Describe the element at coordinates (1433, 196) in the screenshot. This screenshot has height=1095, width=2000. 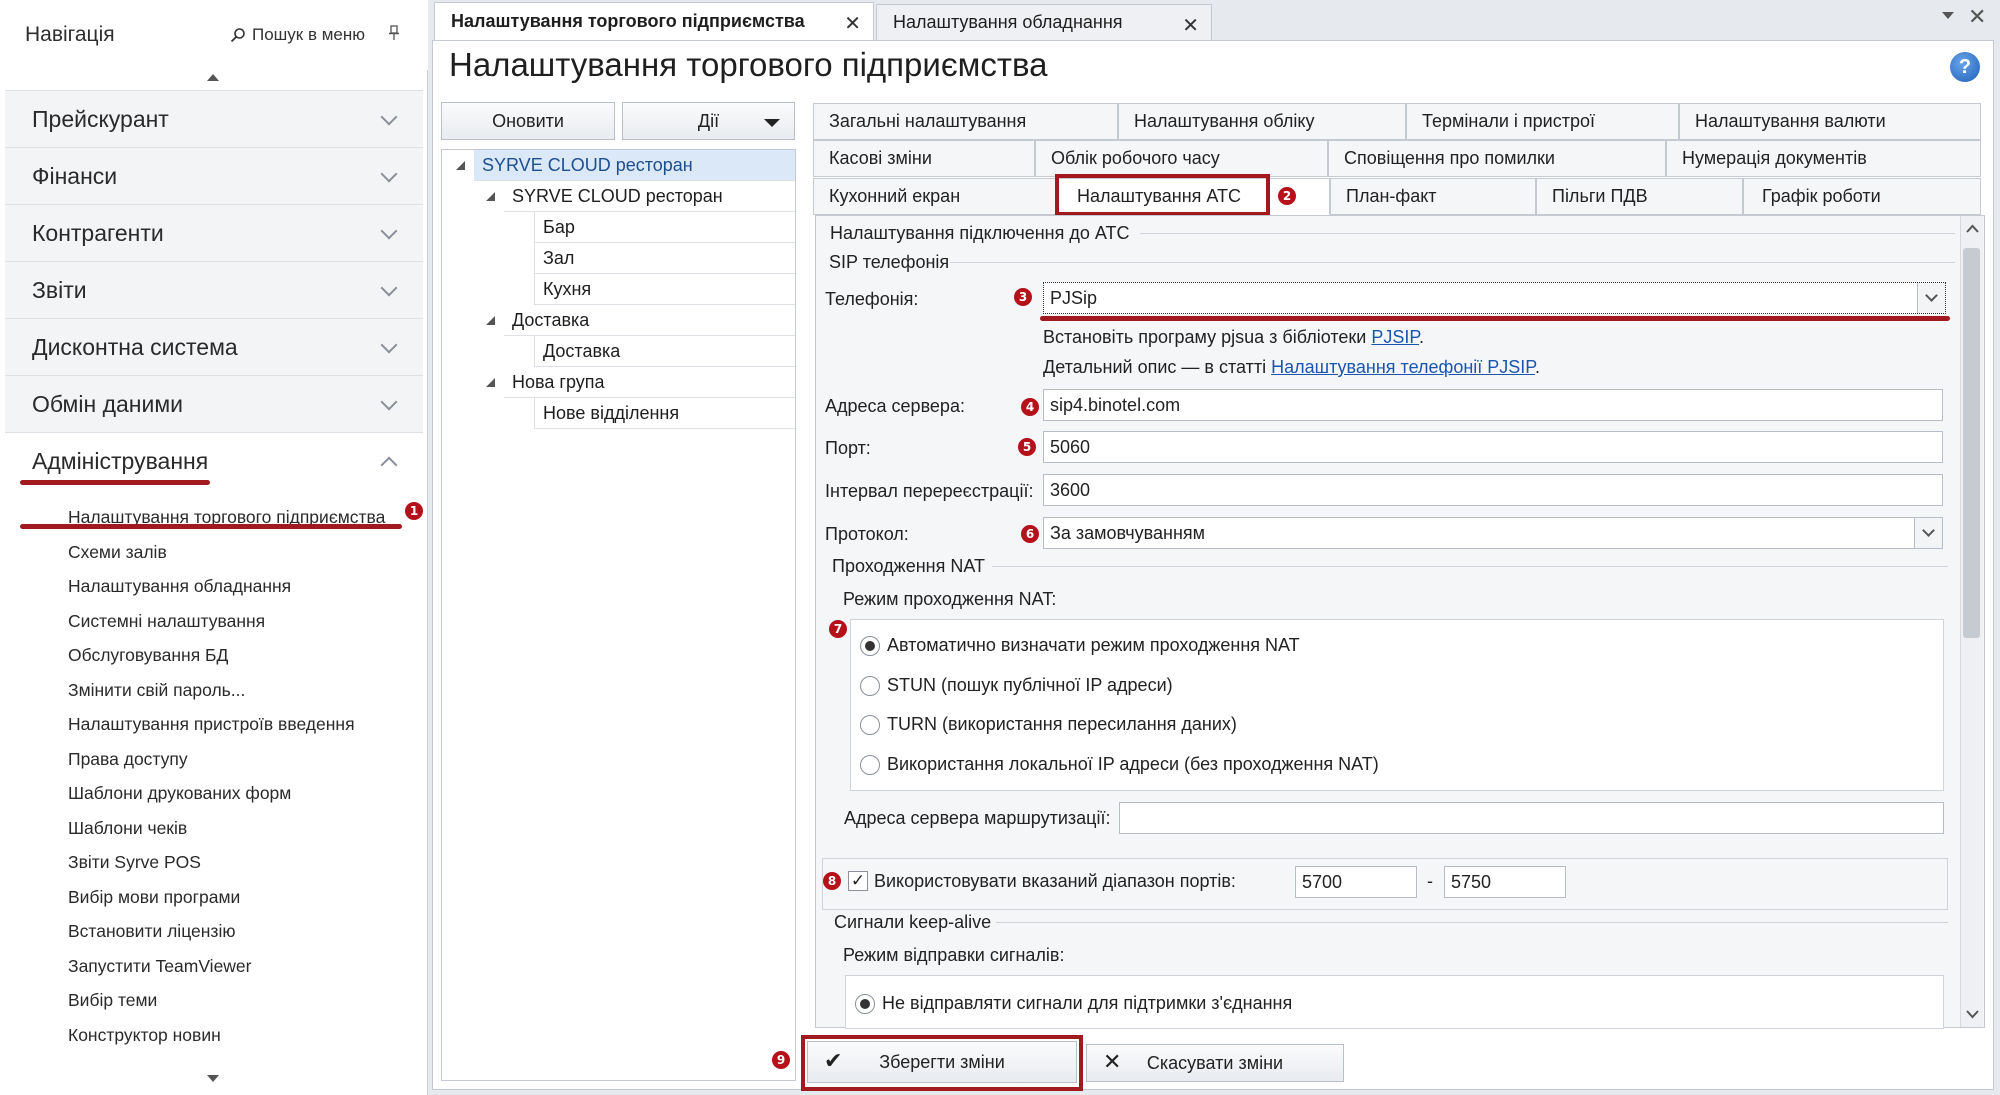
I see `tab-plan-fact: План-факт` at that location.